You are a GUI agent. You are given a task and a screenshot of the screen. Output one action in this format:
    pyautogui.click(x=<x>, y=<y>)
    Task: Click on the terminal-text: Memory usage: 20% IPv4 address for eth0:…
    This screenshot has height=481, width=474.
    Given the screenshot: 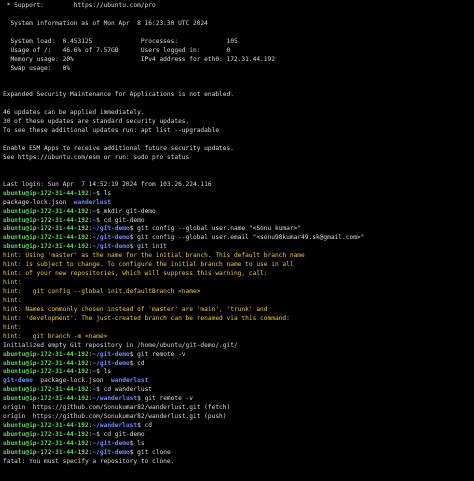 What is the action you would take?
    pyautogui.click(x=139, y=59)
    